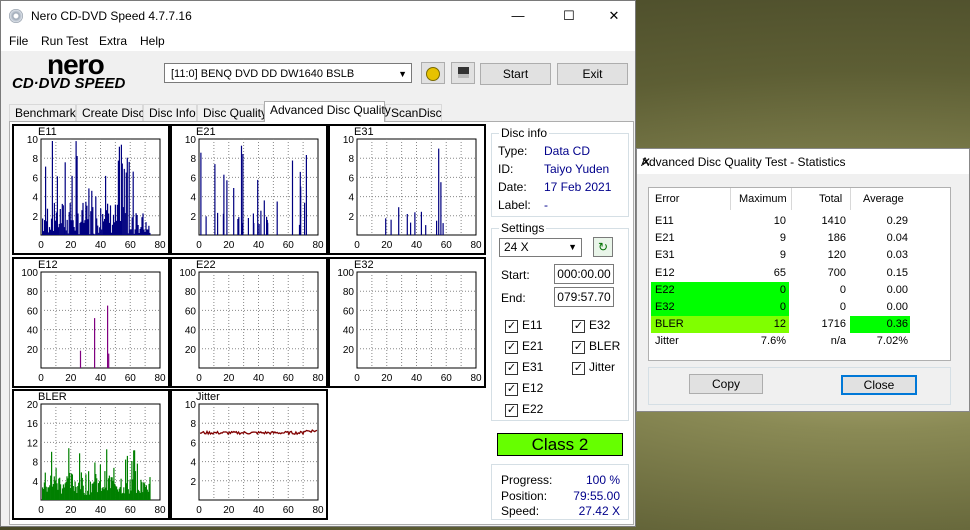 This screenshot has width=970, height=530. What do you see at coordinates (110, 113) in the screenshot?
I see `tab-create-disc: Create Disc` at bounding box center [110, 113].